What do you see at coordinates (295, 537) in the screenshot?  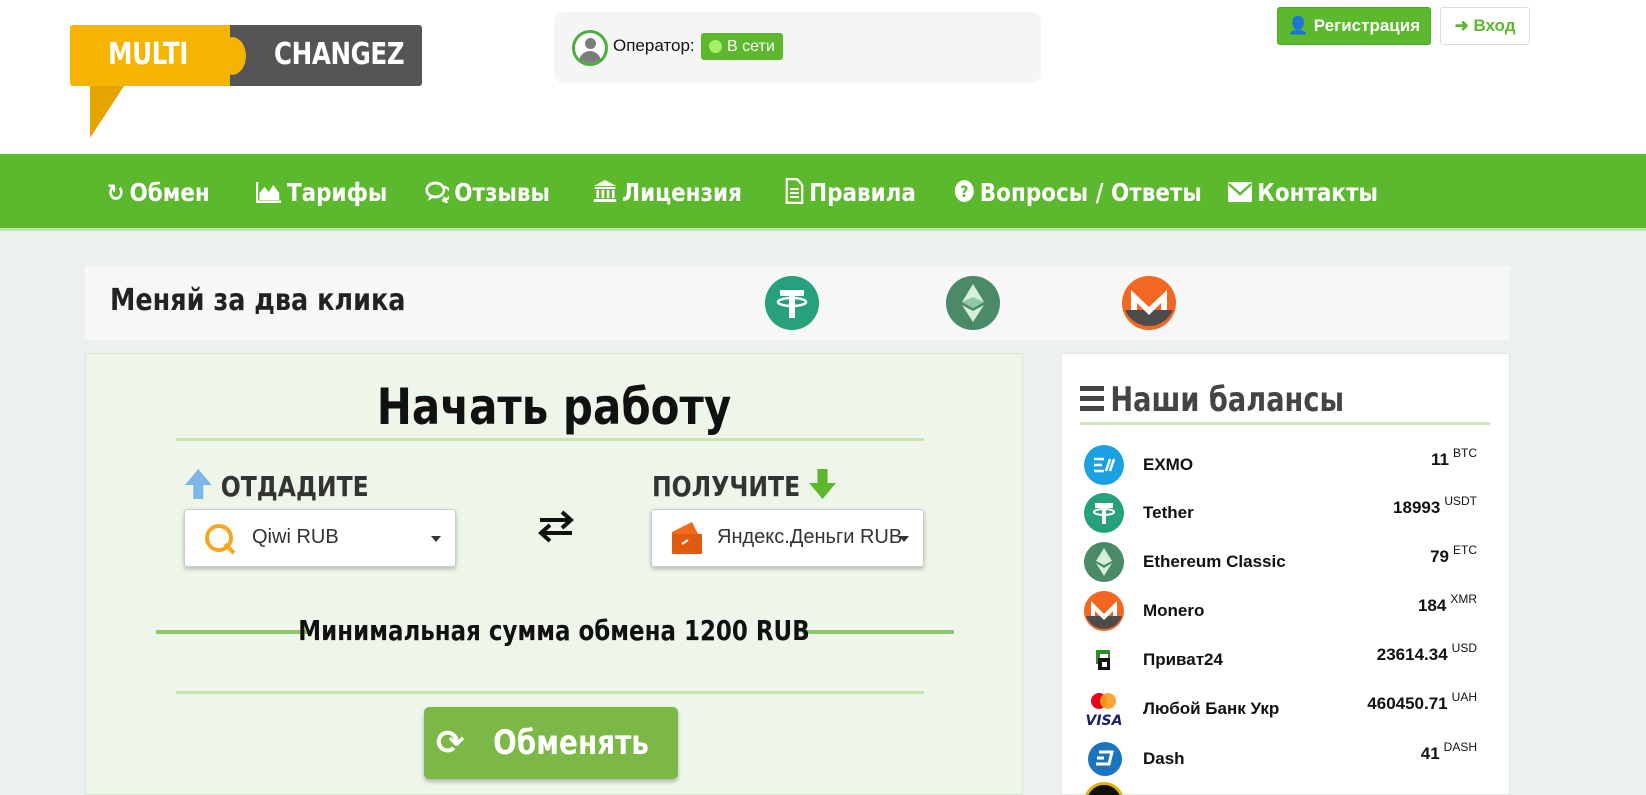 I see `give-currency-value: Qiwi RUB` at bounding box center [295, 537].